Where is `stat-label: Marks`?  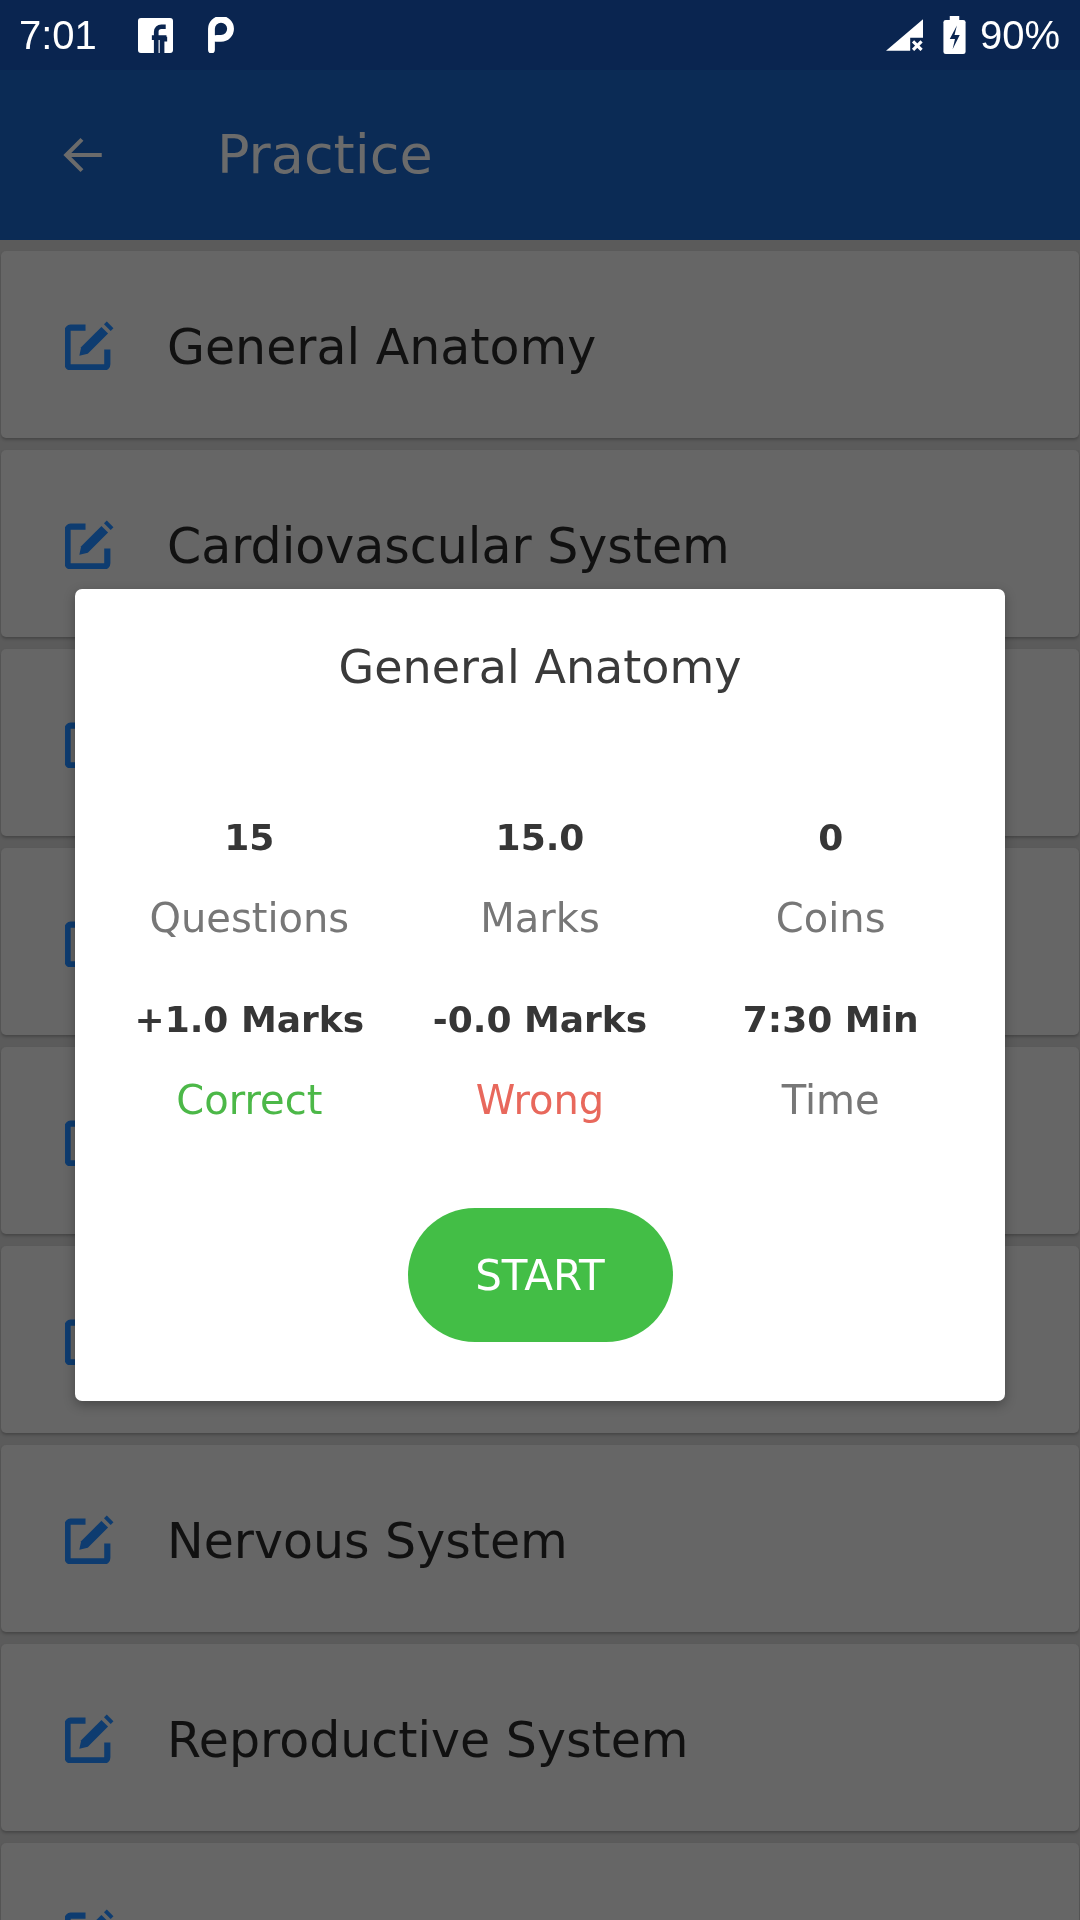
stat-label: Marks is located at coordinates (540, 918).